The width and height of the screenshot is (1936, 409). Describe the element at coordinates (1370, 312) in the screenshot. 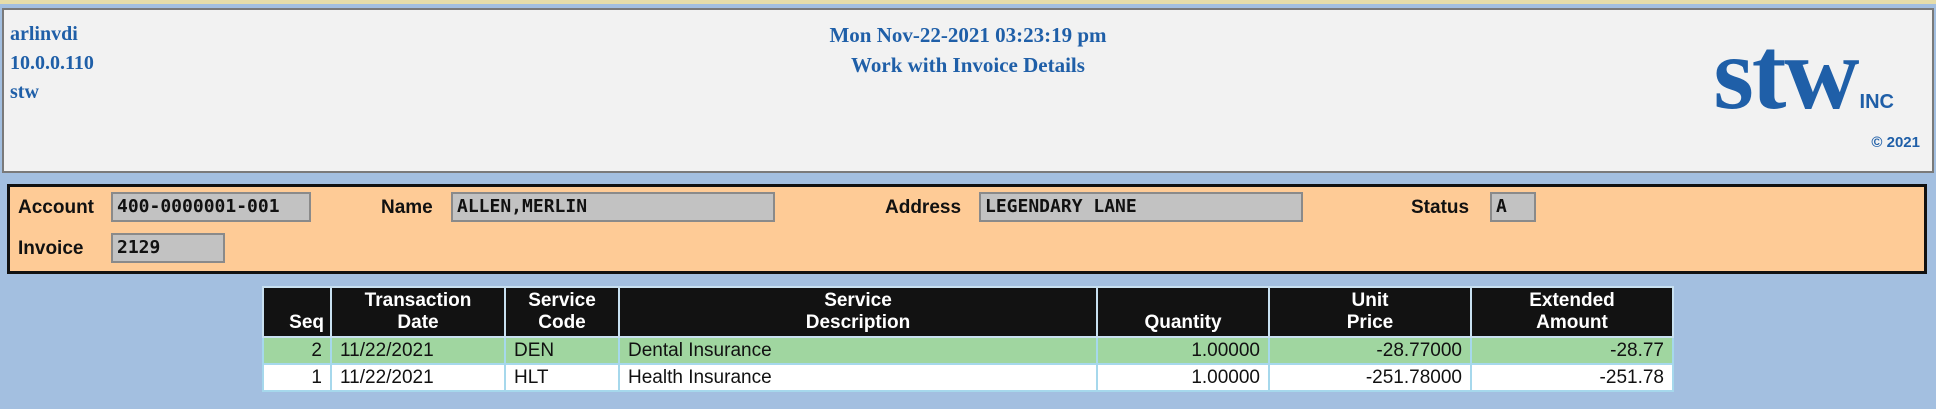

I see `col-unit-price: Unit Price` at that location.